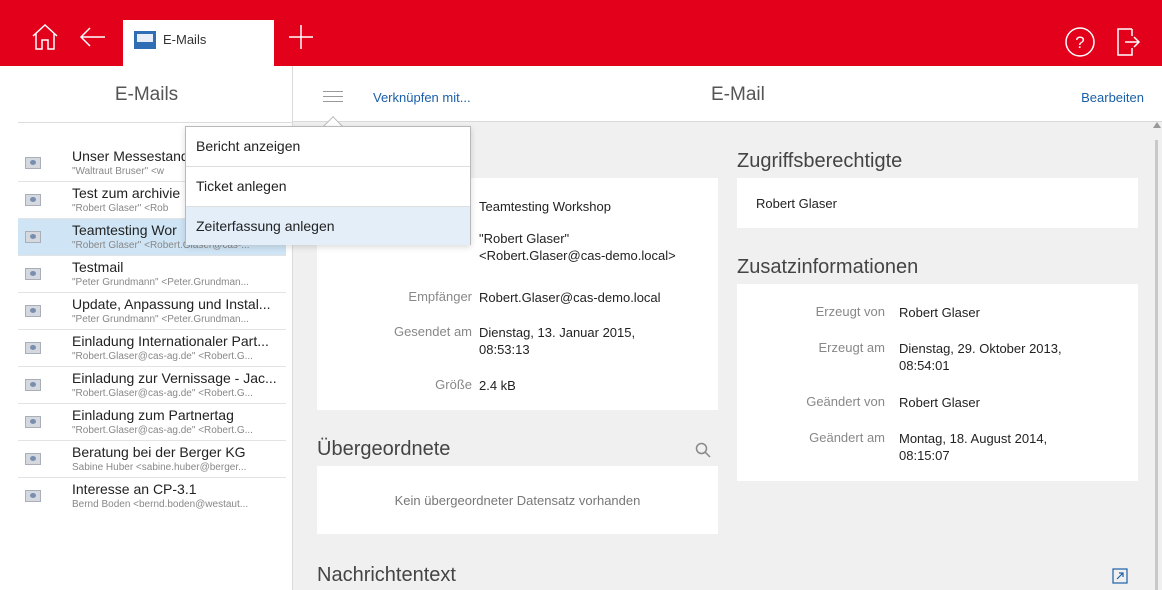 This screenshot has width=1162, height=590. I want to click on sent-label: Gesendet am, so click(432, 331).